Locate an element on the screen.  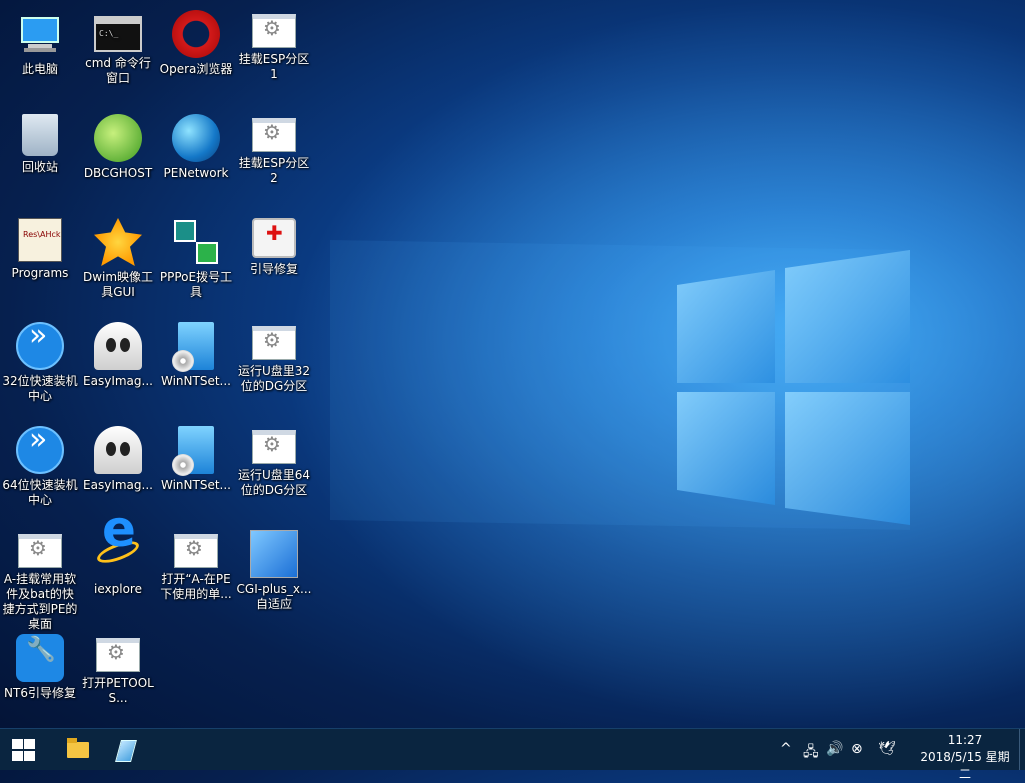
desktop-icon: CGI-plus_x...自适应 is located at coordinates (274, 570).